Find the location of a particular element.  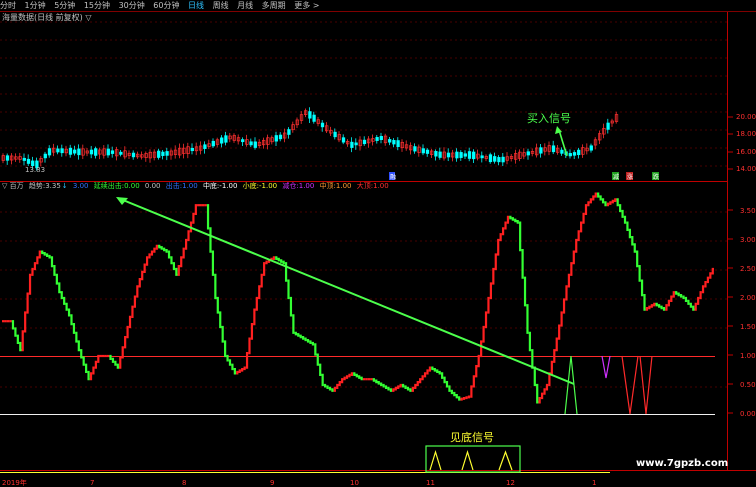

x-label-11: 11 is located at coordinates (430, 483).